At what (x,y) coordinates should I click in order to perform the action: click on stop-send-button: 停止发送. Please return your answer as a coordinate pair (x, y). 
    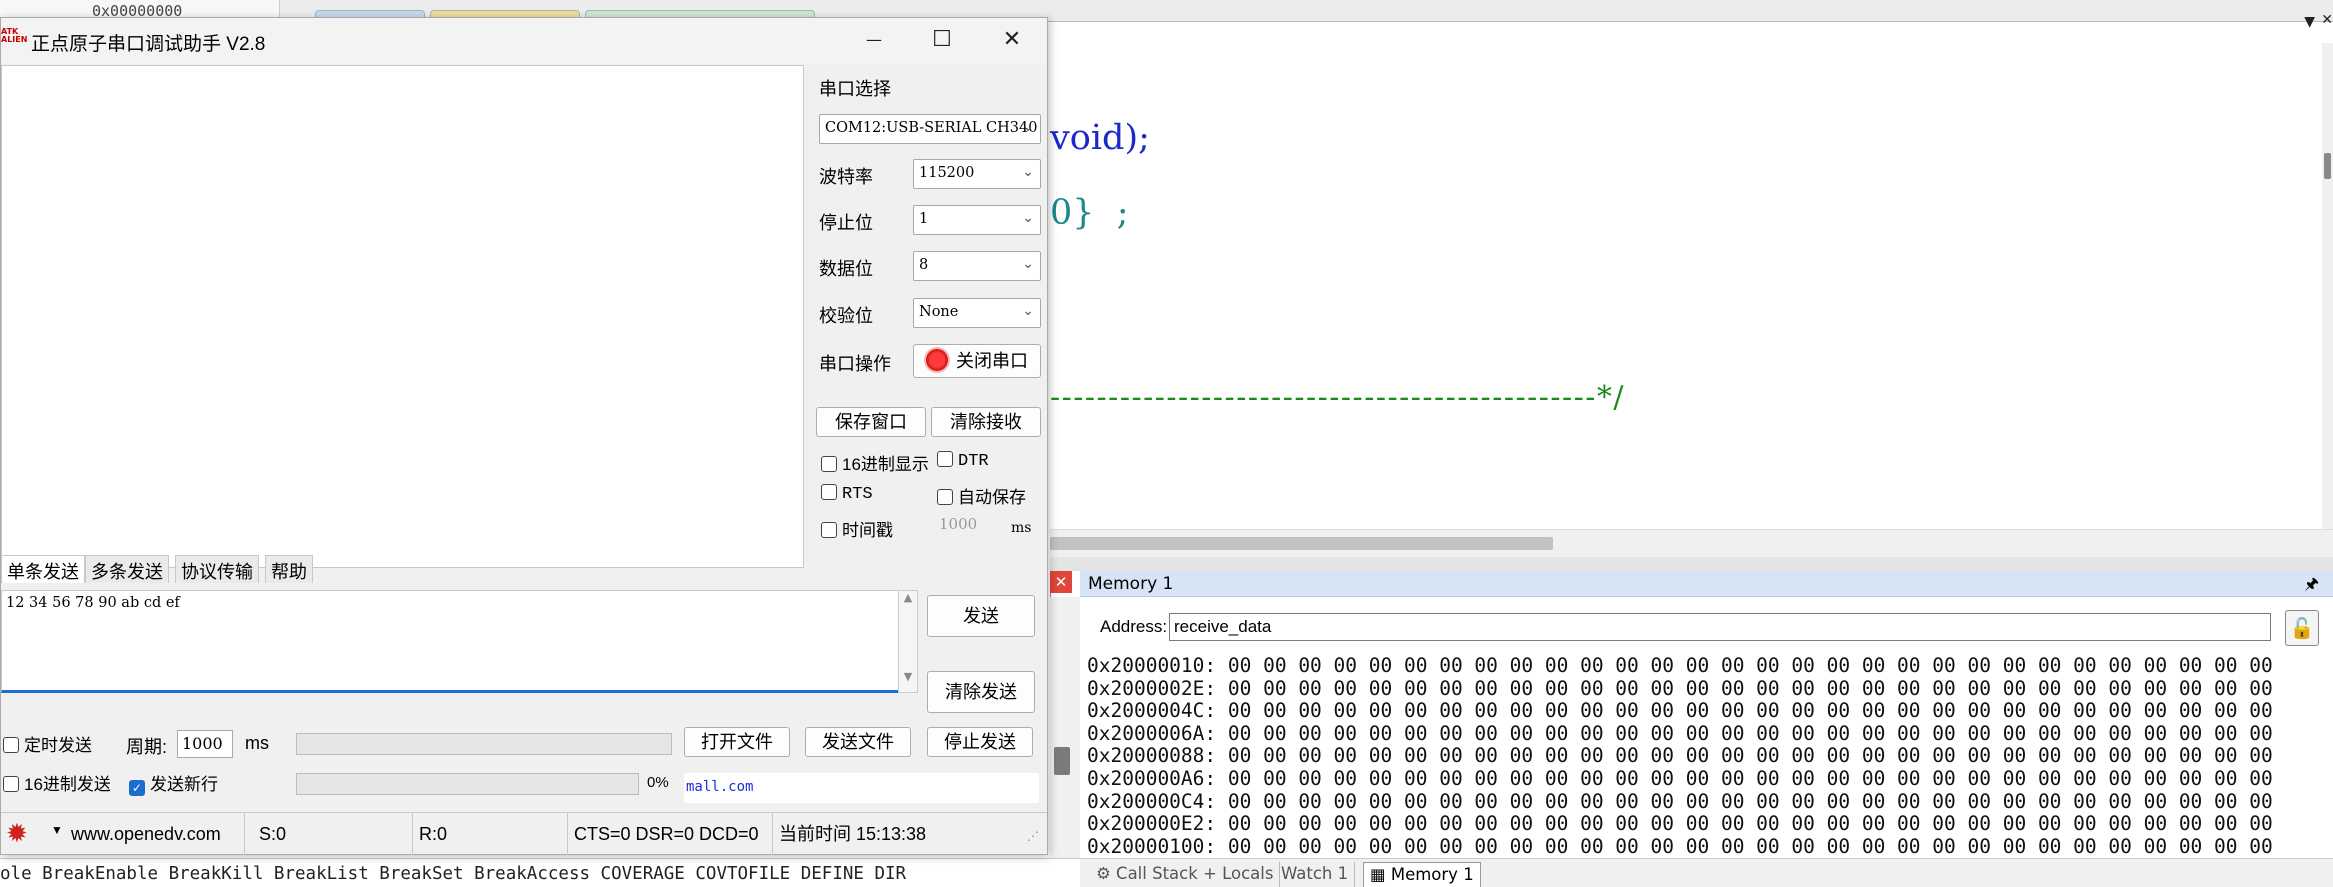
    Looking at the image, I should click on (980, 742).